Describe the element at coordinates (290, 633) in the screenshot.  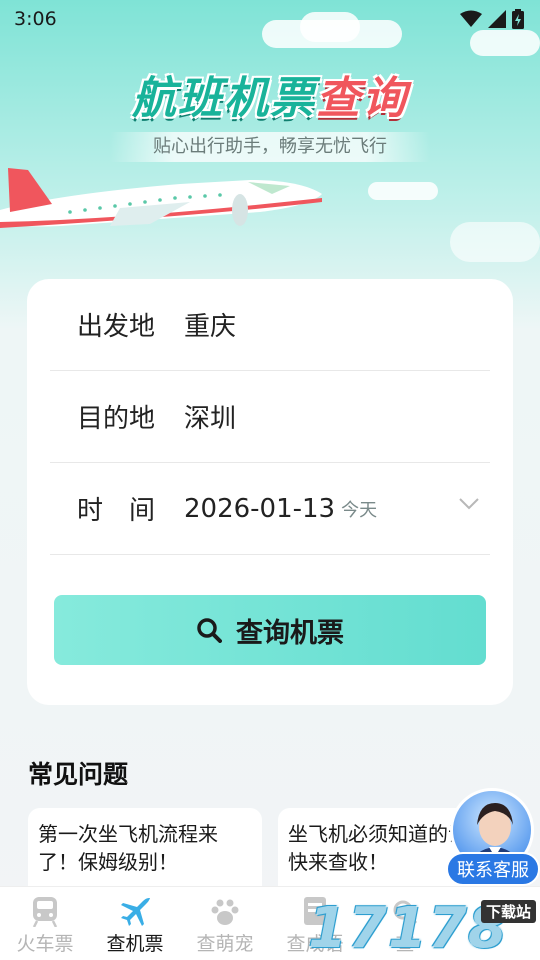
I see `search-button-label: 查询机票` at that location.